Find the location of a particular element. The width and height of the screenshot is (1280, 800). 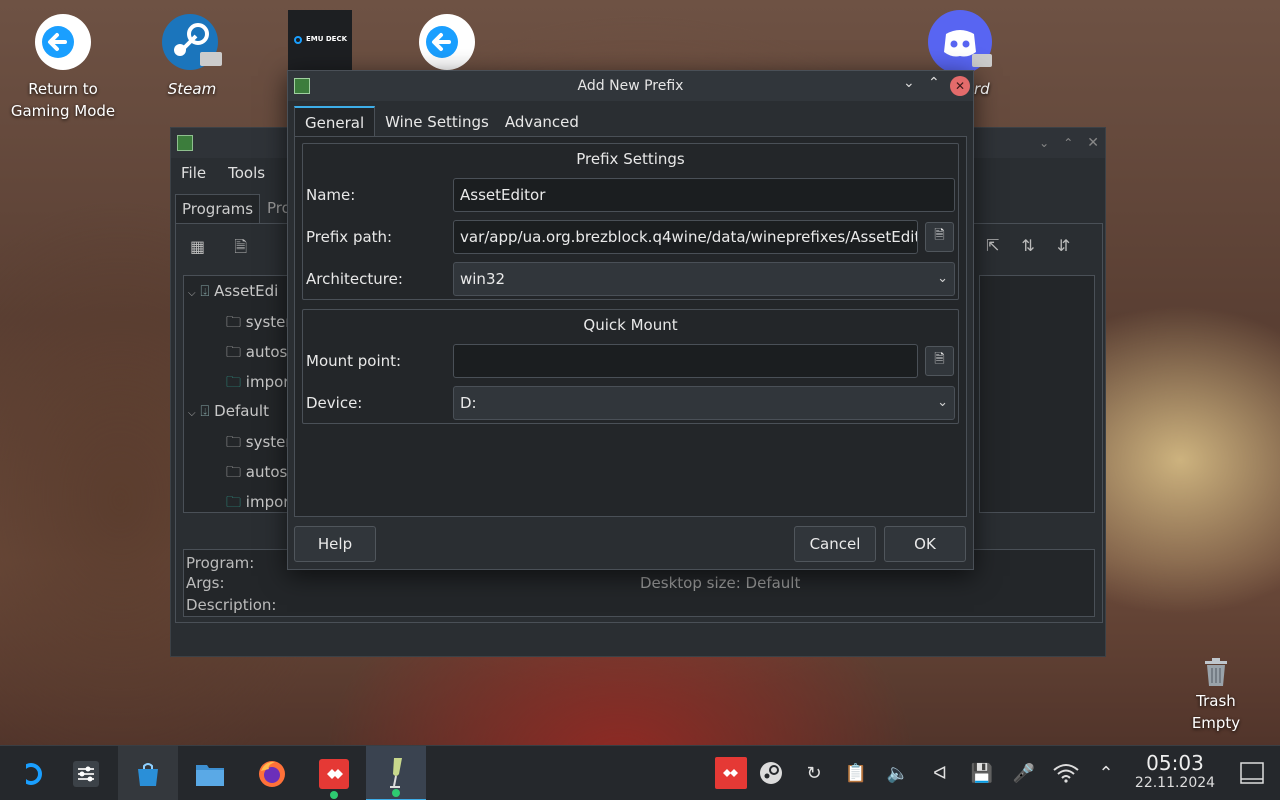

tray-steam-icon is located at coordinates (771, 773).